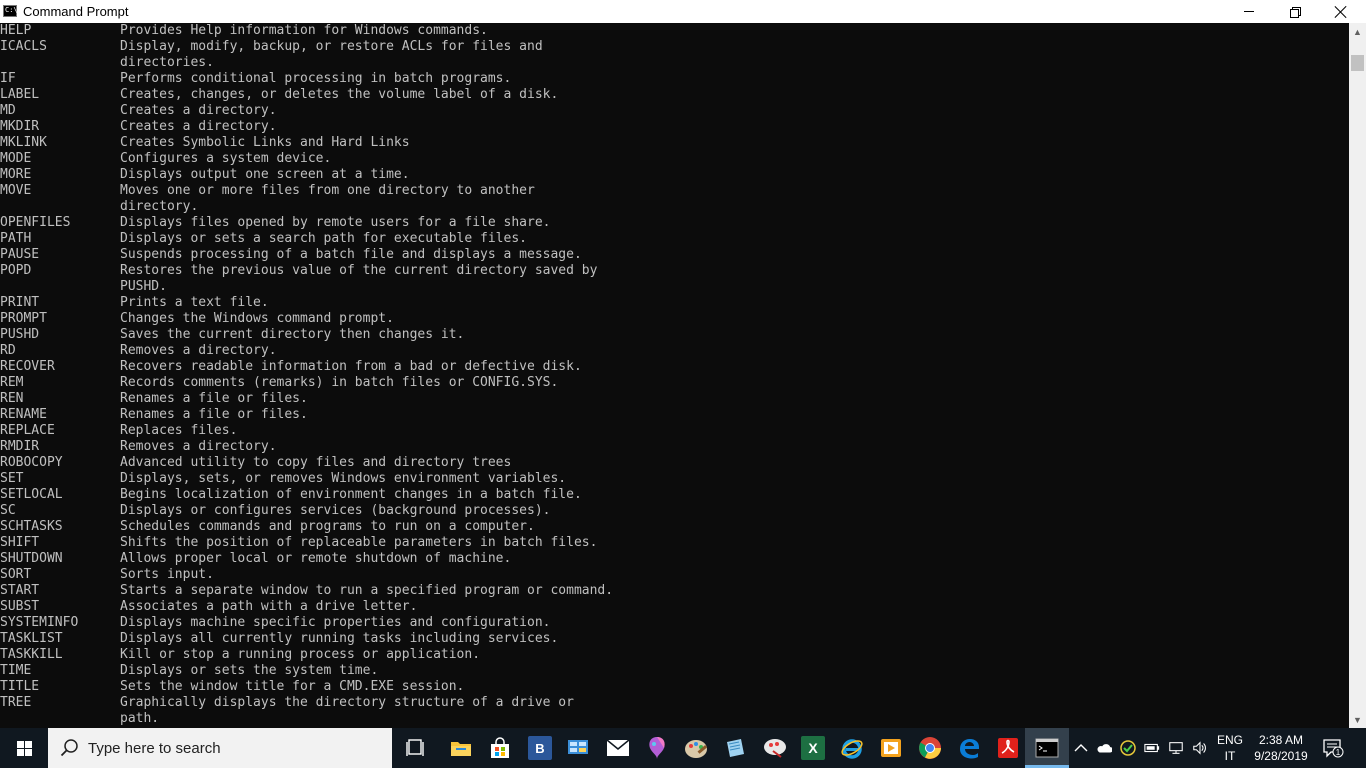  What do you see at coordinates (500, 748) in the screenshot?
I see `store-icon` at bounding box center [500, 748].